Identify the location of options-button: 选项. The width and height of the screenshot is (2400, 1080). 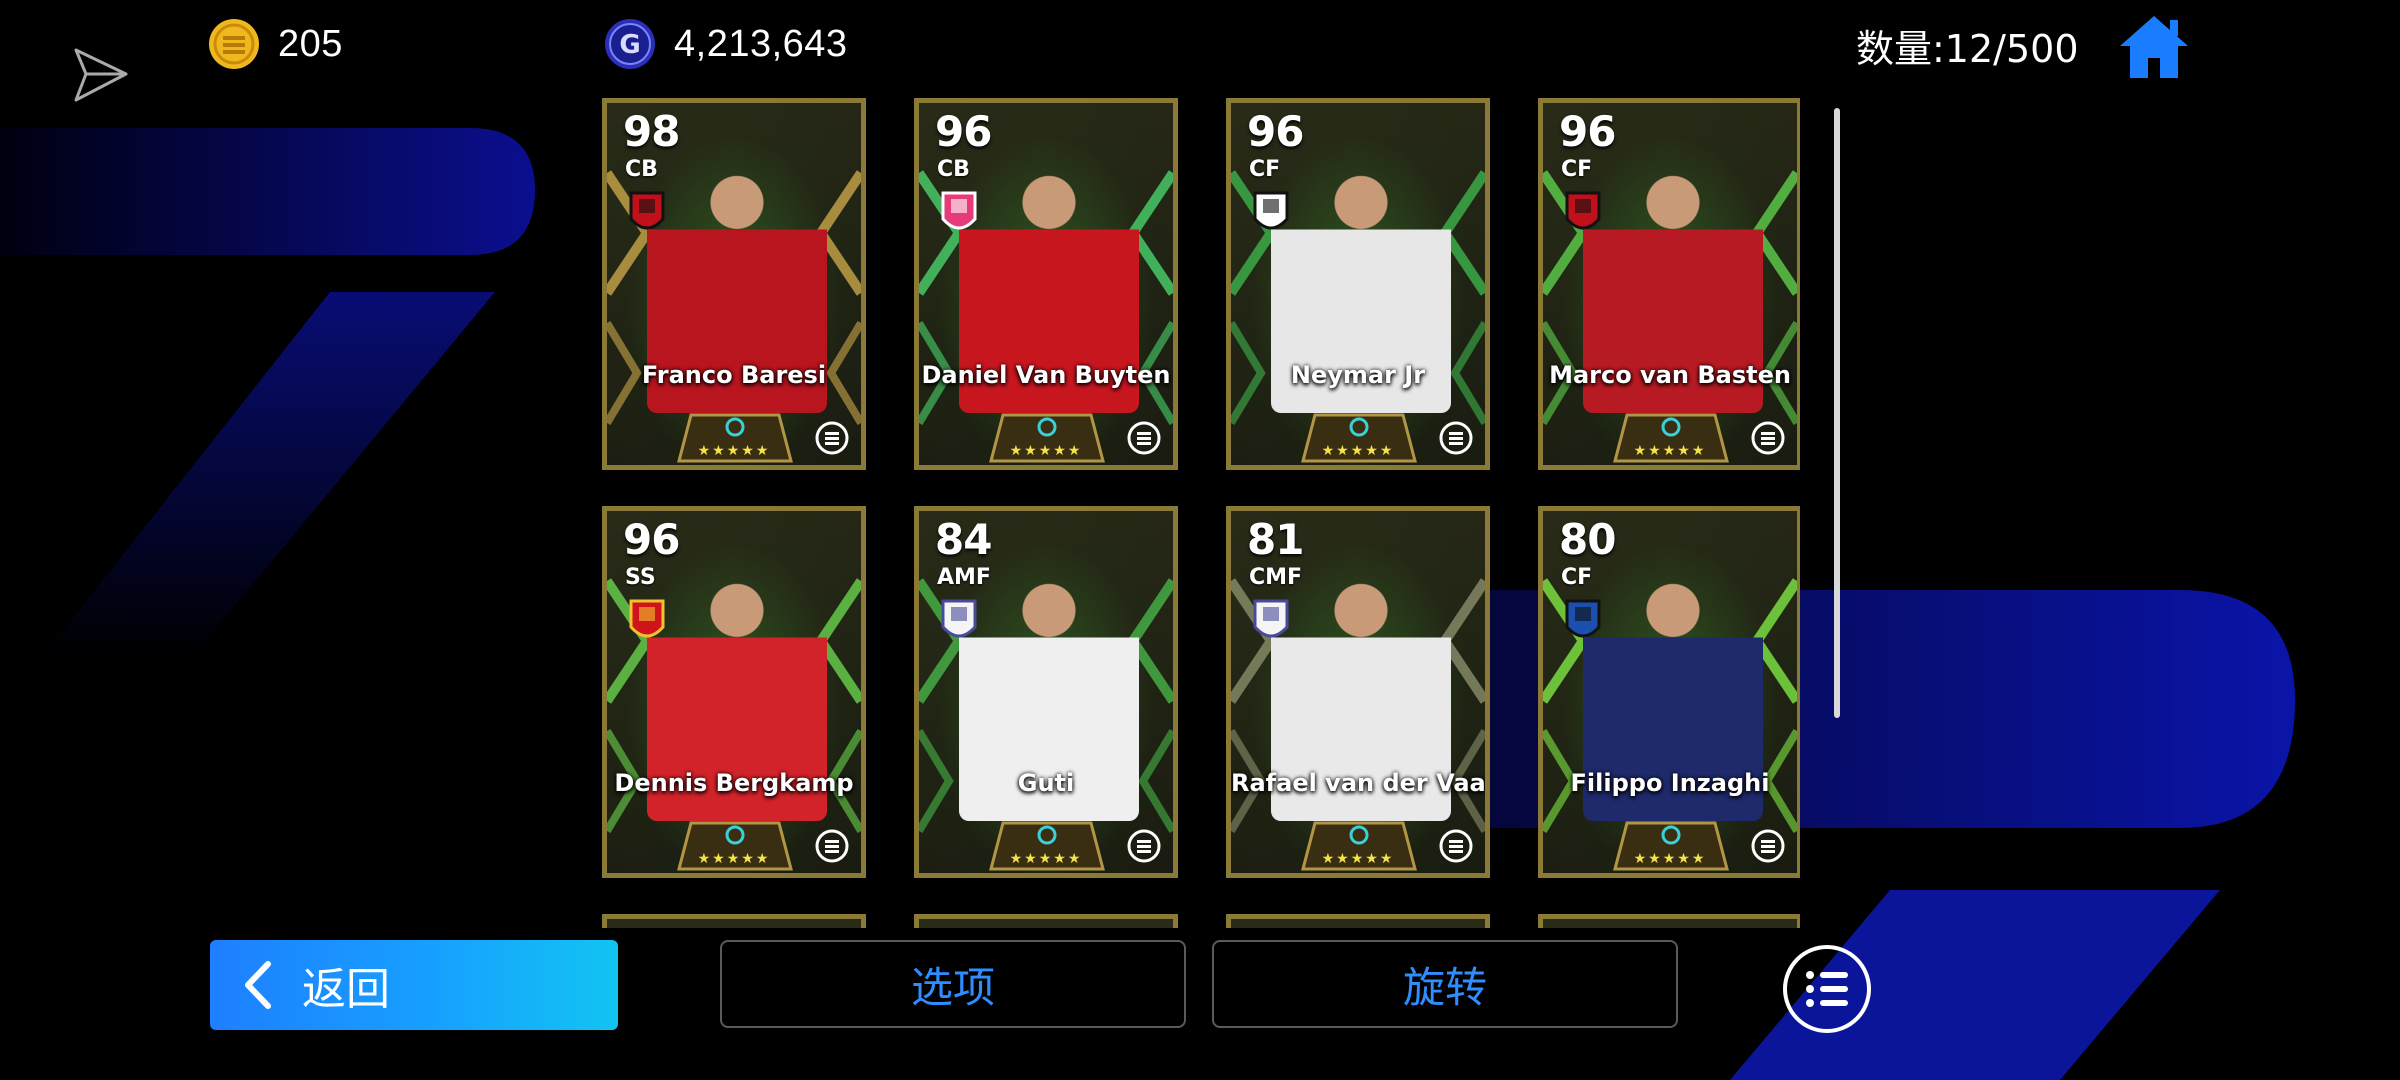
(953, 984).